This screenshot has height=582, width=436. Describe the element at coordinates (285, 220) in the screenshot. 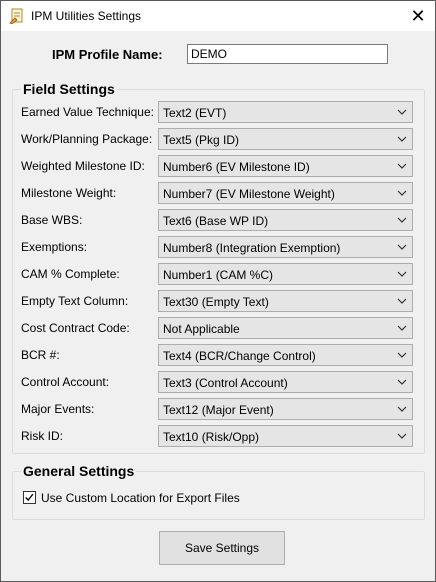

I see `field-dropdown: Text6 (Base WP ID)` at that location.